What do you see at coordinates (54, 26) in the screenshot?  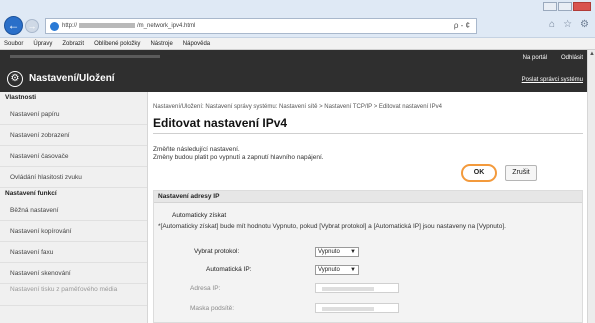 I see `ie-page-icon` at bounding box center [54, 26].